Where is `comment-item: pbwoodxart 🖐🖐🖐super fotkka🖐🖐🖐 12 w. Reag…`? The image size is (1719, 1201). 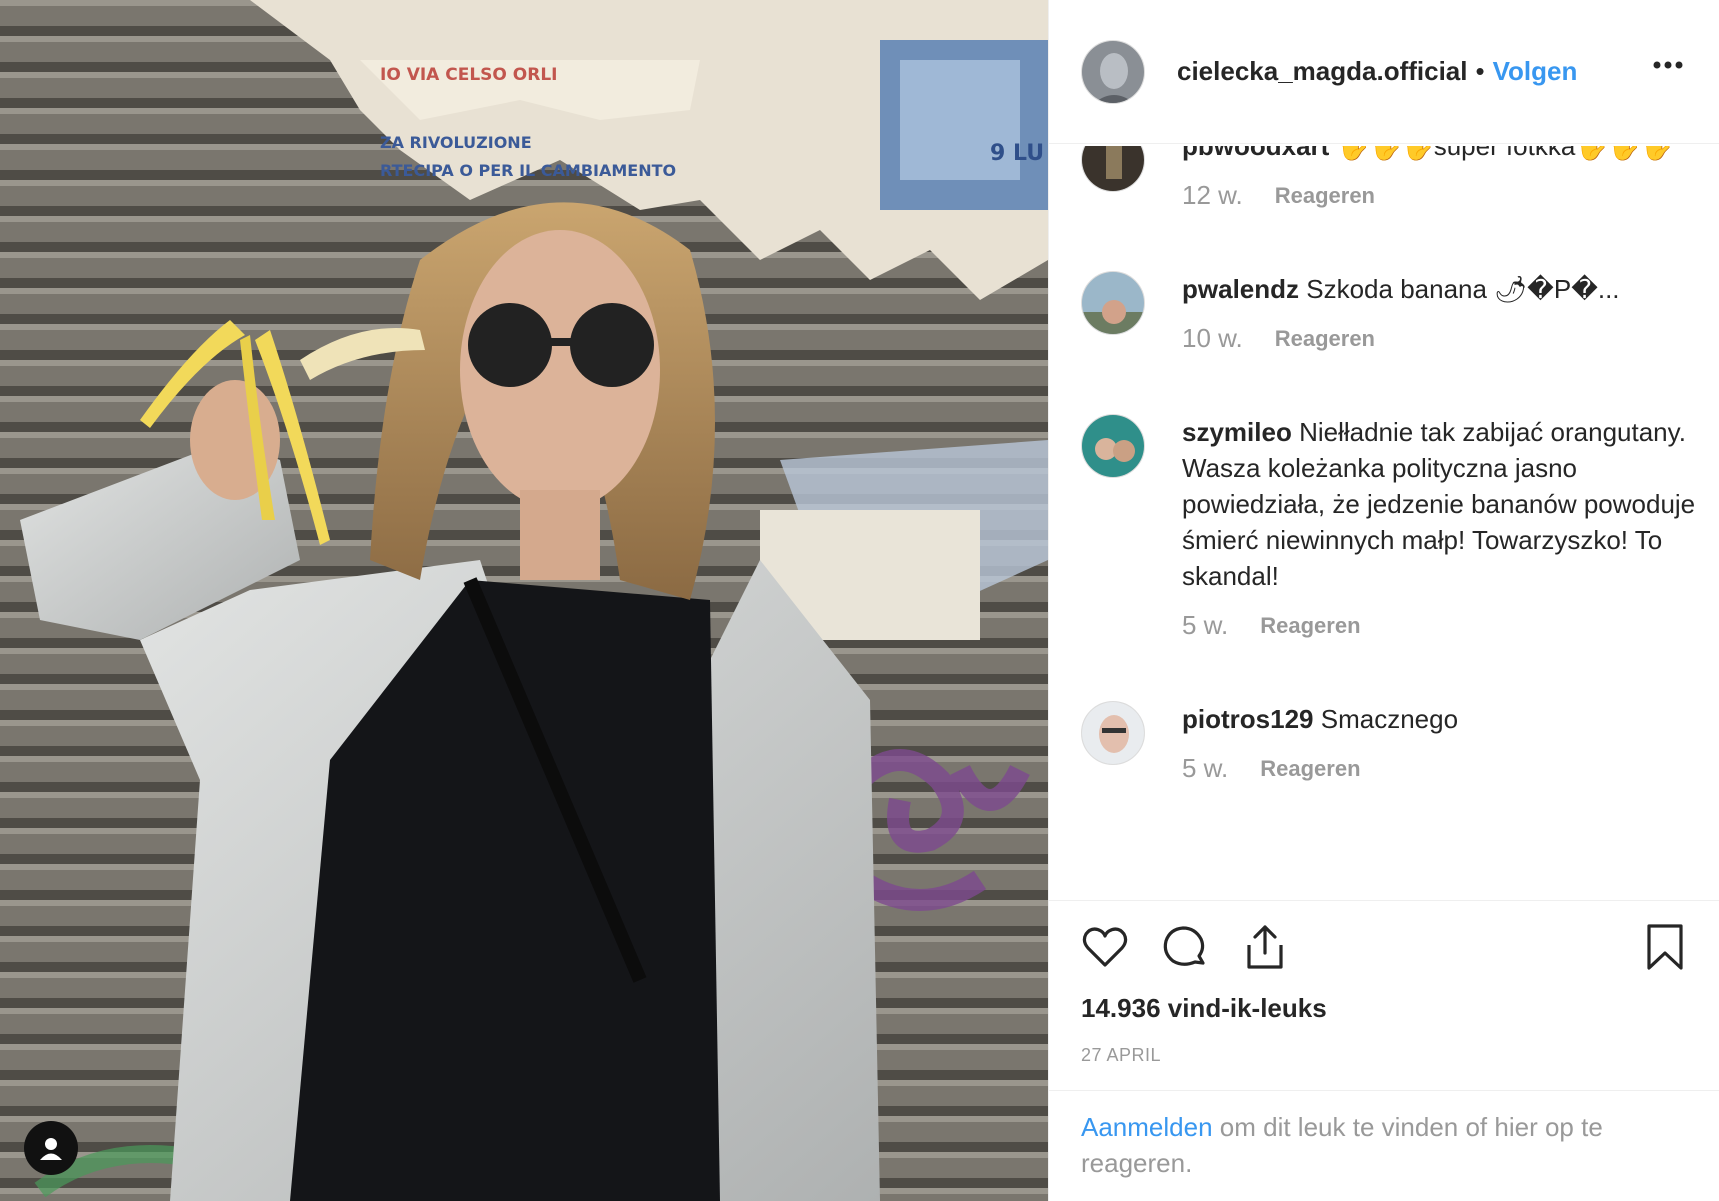
comment-item: pbwoodxart 🖐🖐🖐super fotkka🖐🖐🖐 12 w. Reag… is located at coordinates (1390, 178).